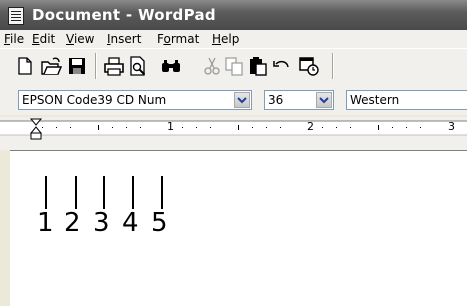  What do you see at coordinates (16, 16) in the screenshot?
I see `wordpad-app-icon` at bounding box center [16, 16].